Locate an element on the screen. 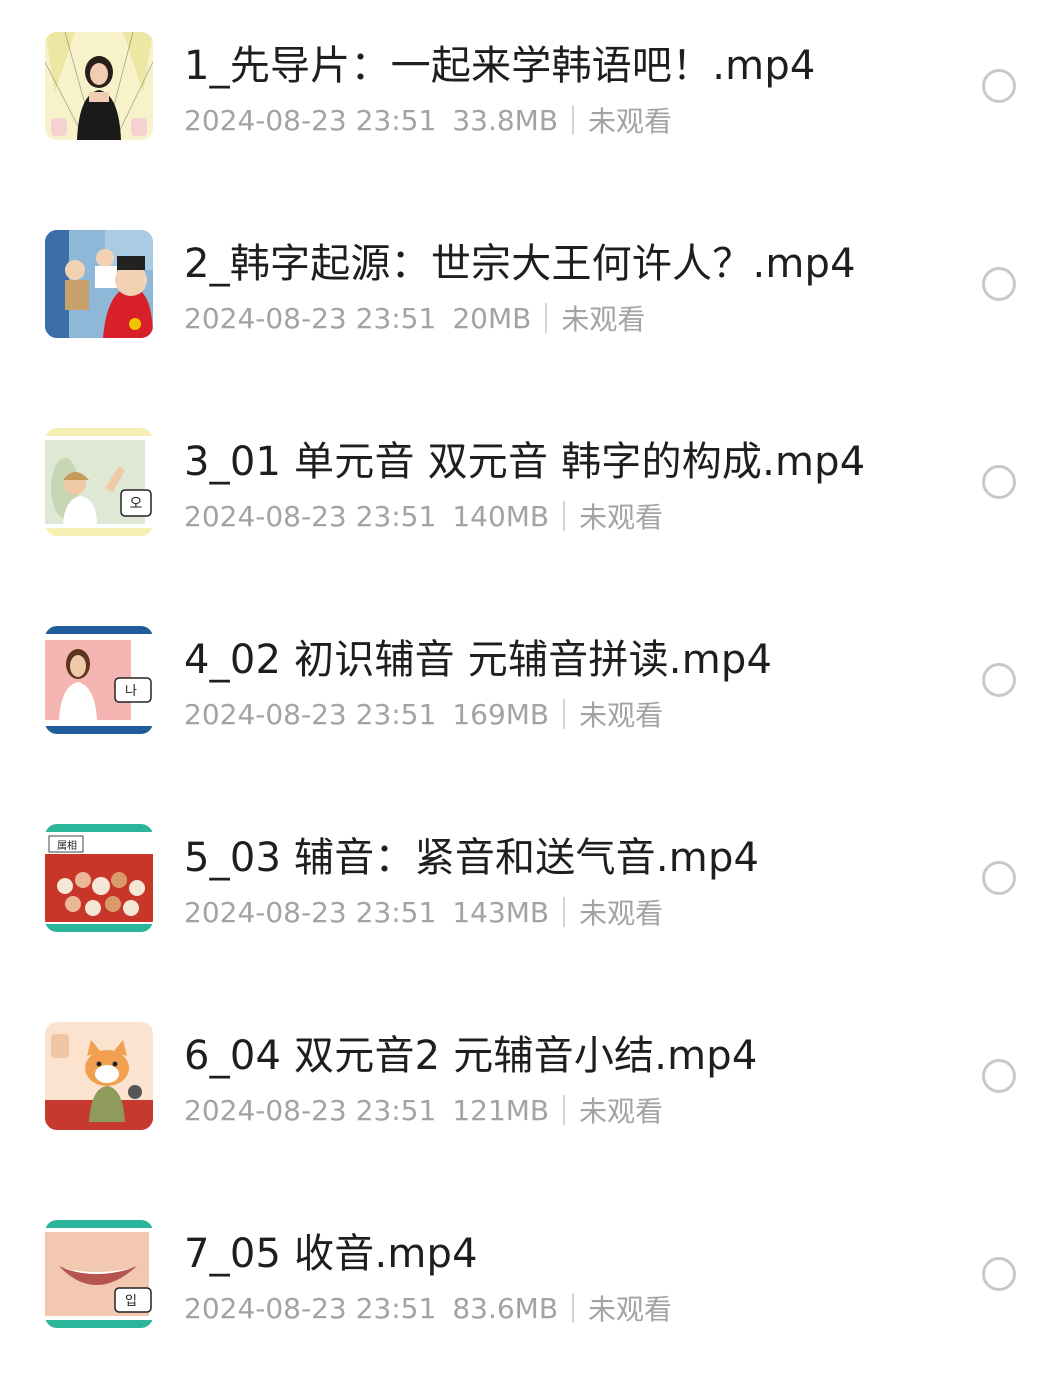  file-size: 140MB is located at coordinates (501, 516).